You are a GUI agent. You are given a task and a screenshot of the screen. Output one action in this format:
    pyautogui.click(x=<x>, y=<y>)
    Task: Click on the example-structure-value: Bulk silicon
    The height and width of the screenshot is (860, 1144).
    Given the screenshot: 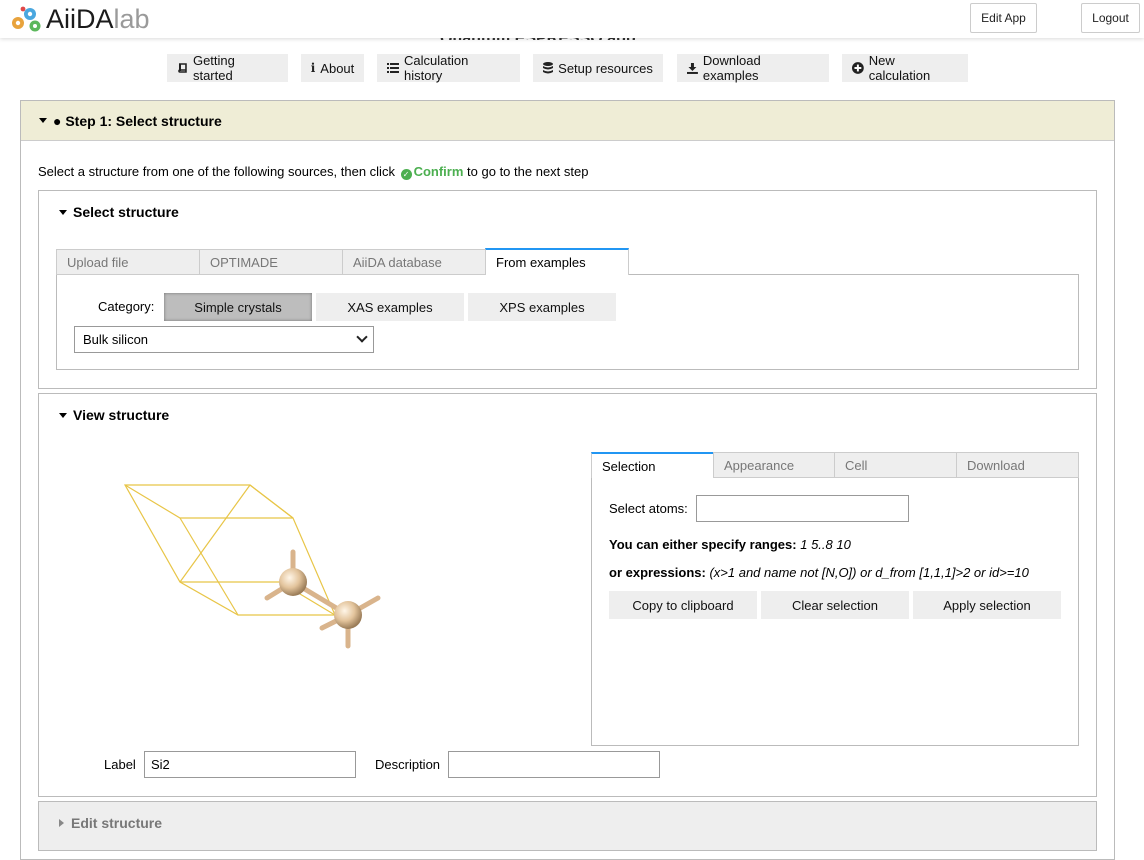 What is the action you would take?
    pyautogui.click(x=116, y=339)
    